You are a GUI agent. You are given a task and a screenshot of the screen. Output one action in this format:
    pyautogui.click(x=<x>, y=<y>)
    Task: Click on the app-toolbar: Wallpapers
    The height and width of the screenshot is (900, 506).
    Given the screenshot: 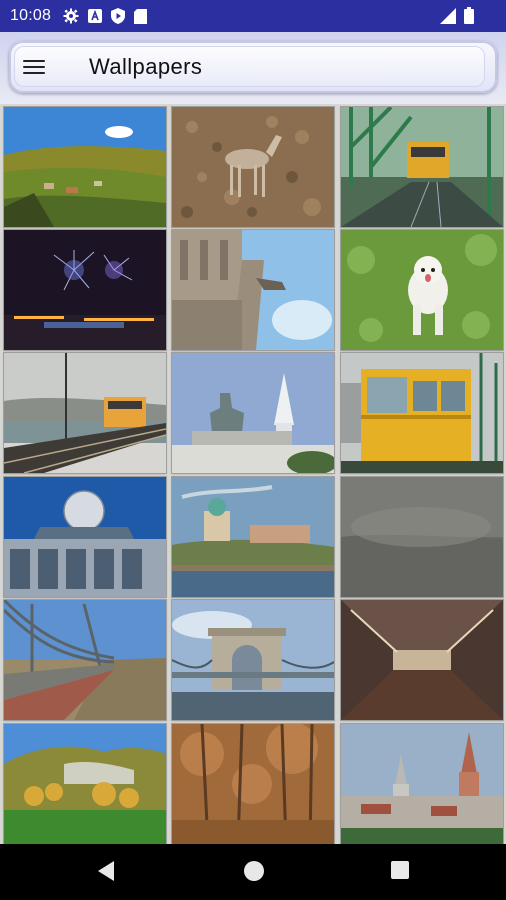 What is the action you would take?
    pyautogui.click(x=253, y=68)
    